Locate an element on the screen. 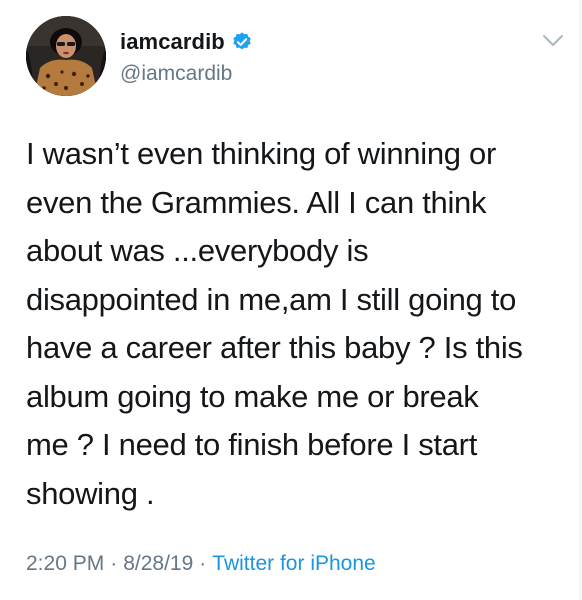  display-name: iamcardib is located at coordinates (172, 42).